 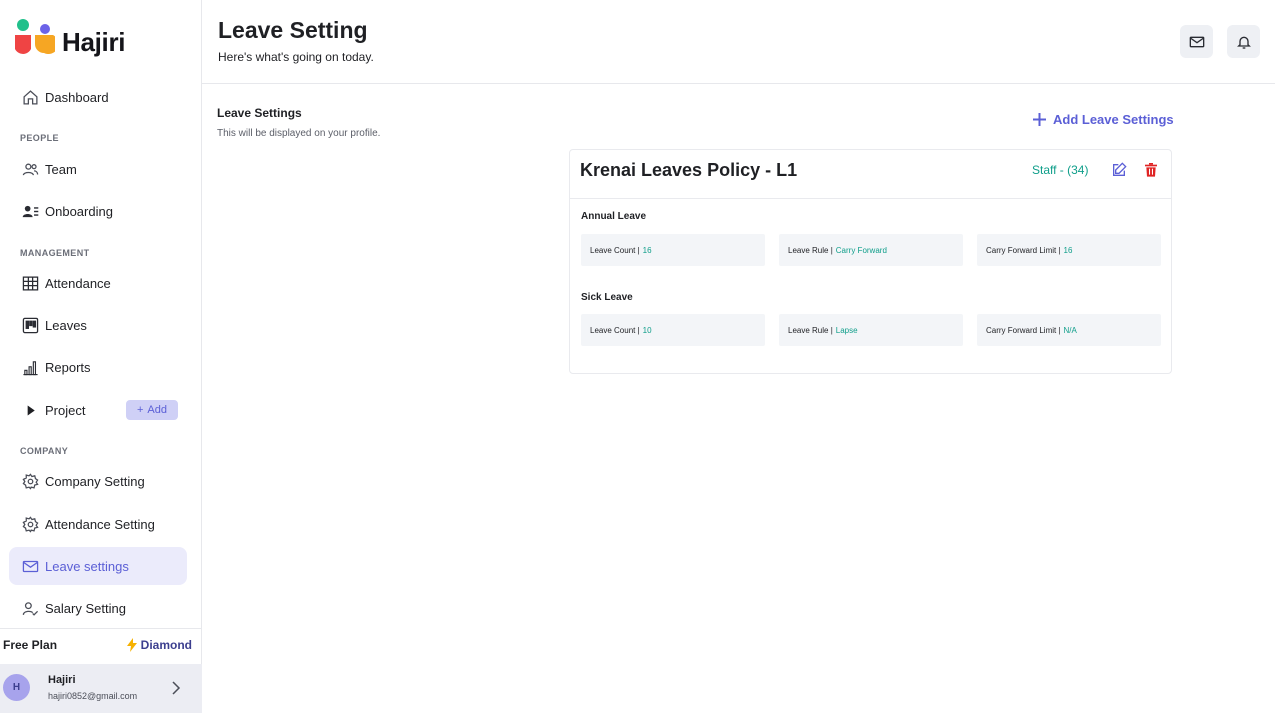 What do you see at coordinates (140, 410) in the screenshot?
I see `plus-icon: +` at bounding box center [140, 410].